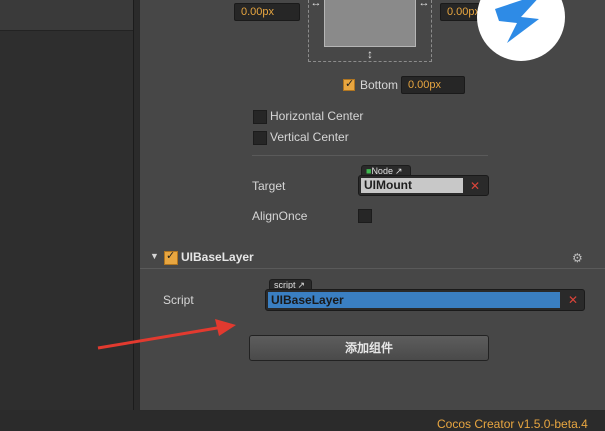 The image size is (605, 431). I want to click on target-label: Target, so click(269, 186).